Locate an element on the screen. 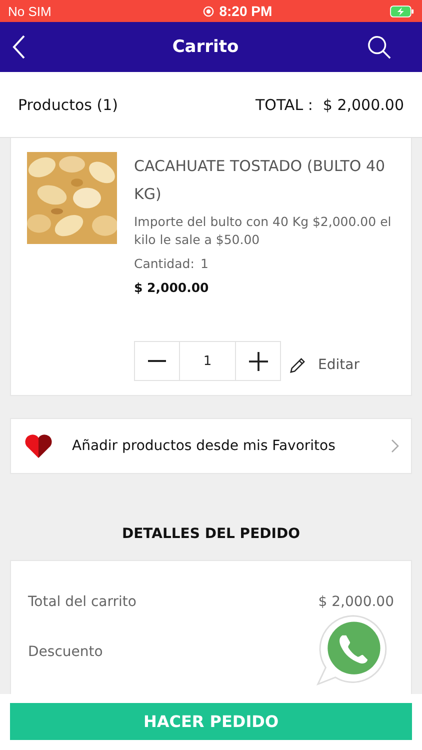 This screenshot has width=422, height=750. minus-icon is located at coordinates (157, 361).